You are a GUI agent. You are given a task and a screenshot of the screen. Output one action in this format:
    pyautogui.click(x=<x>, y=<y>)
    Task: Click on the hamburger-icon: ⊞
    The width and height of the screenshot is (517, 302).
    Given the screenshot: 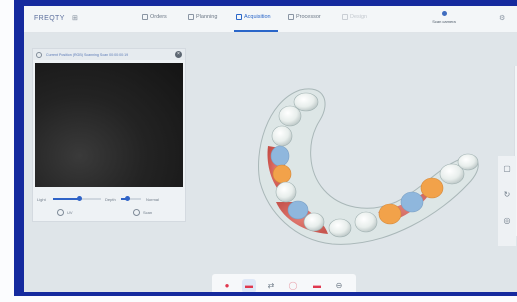 What is the action you would take?
    pyautogui.click(x=75, y=18)
    